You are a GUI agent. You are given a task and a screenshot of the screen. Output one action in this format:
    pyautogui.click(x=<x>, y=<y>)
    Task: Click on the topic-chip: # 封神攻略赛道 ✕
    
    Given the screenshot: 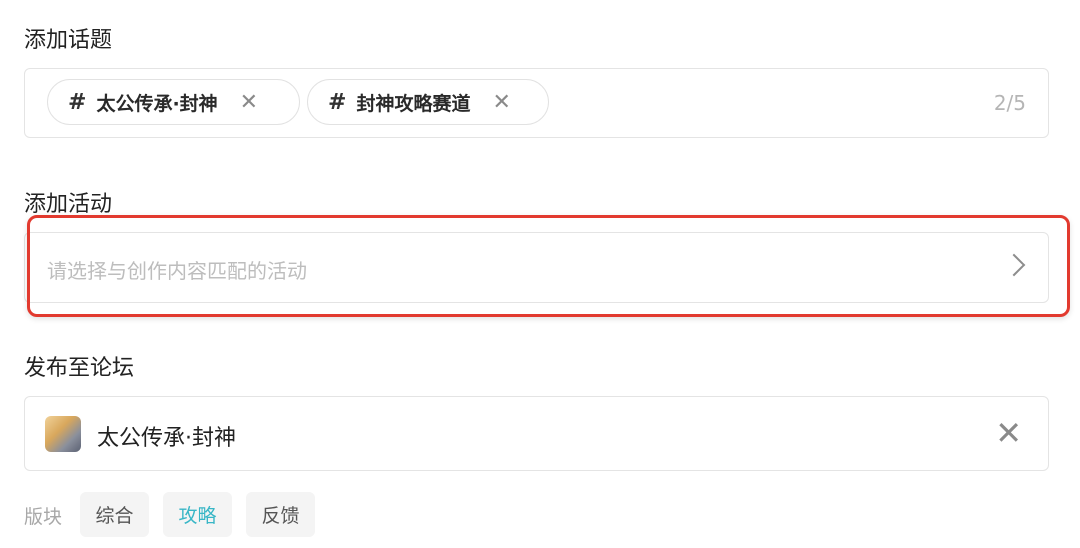 What is the action you would take?
    pyautogui.click(x=428, y=102)
    